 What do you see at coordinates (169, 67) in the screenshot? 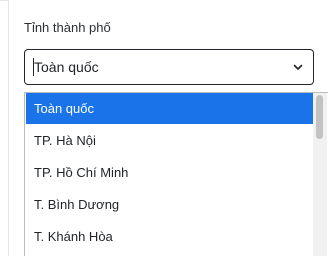
I see `province-select: Toàn quốc` at bounding box center [169, 67].